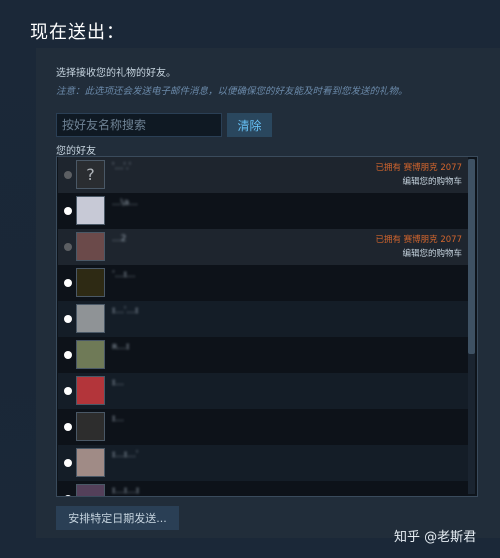 The width and height of the screenshot is (500, 558). I want to click on friends-label: 您的好友, so click(76, 151).